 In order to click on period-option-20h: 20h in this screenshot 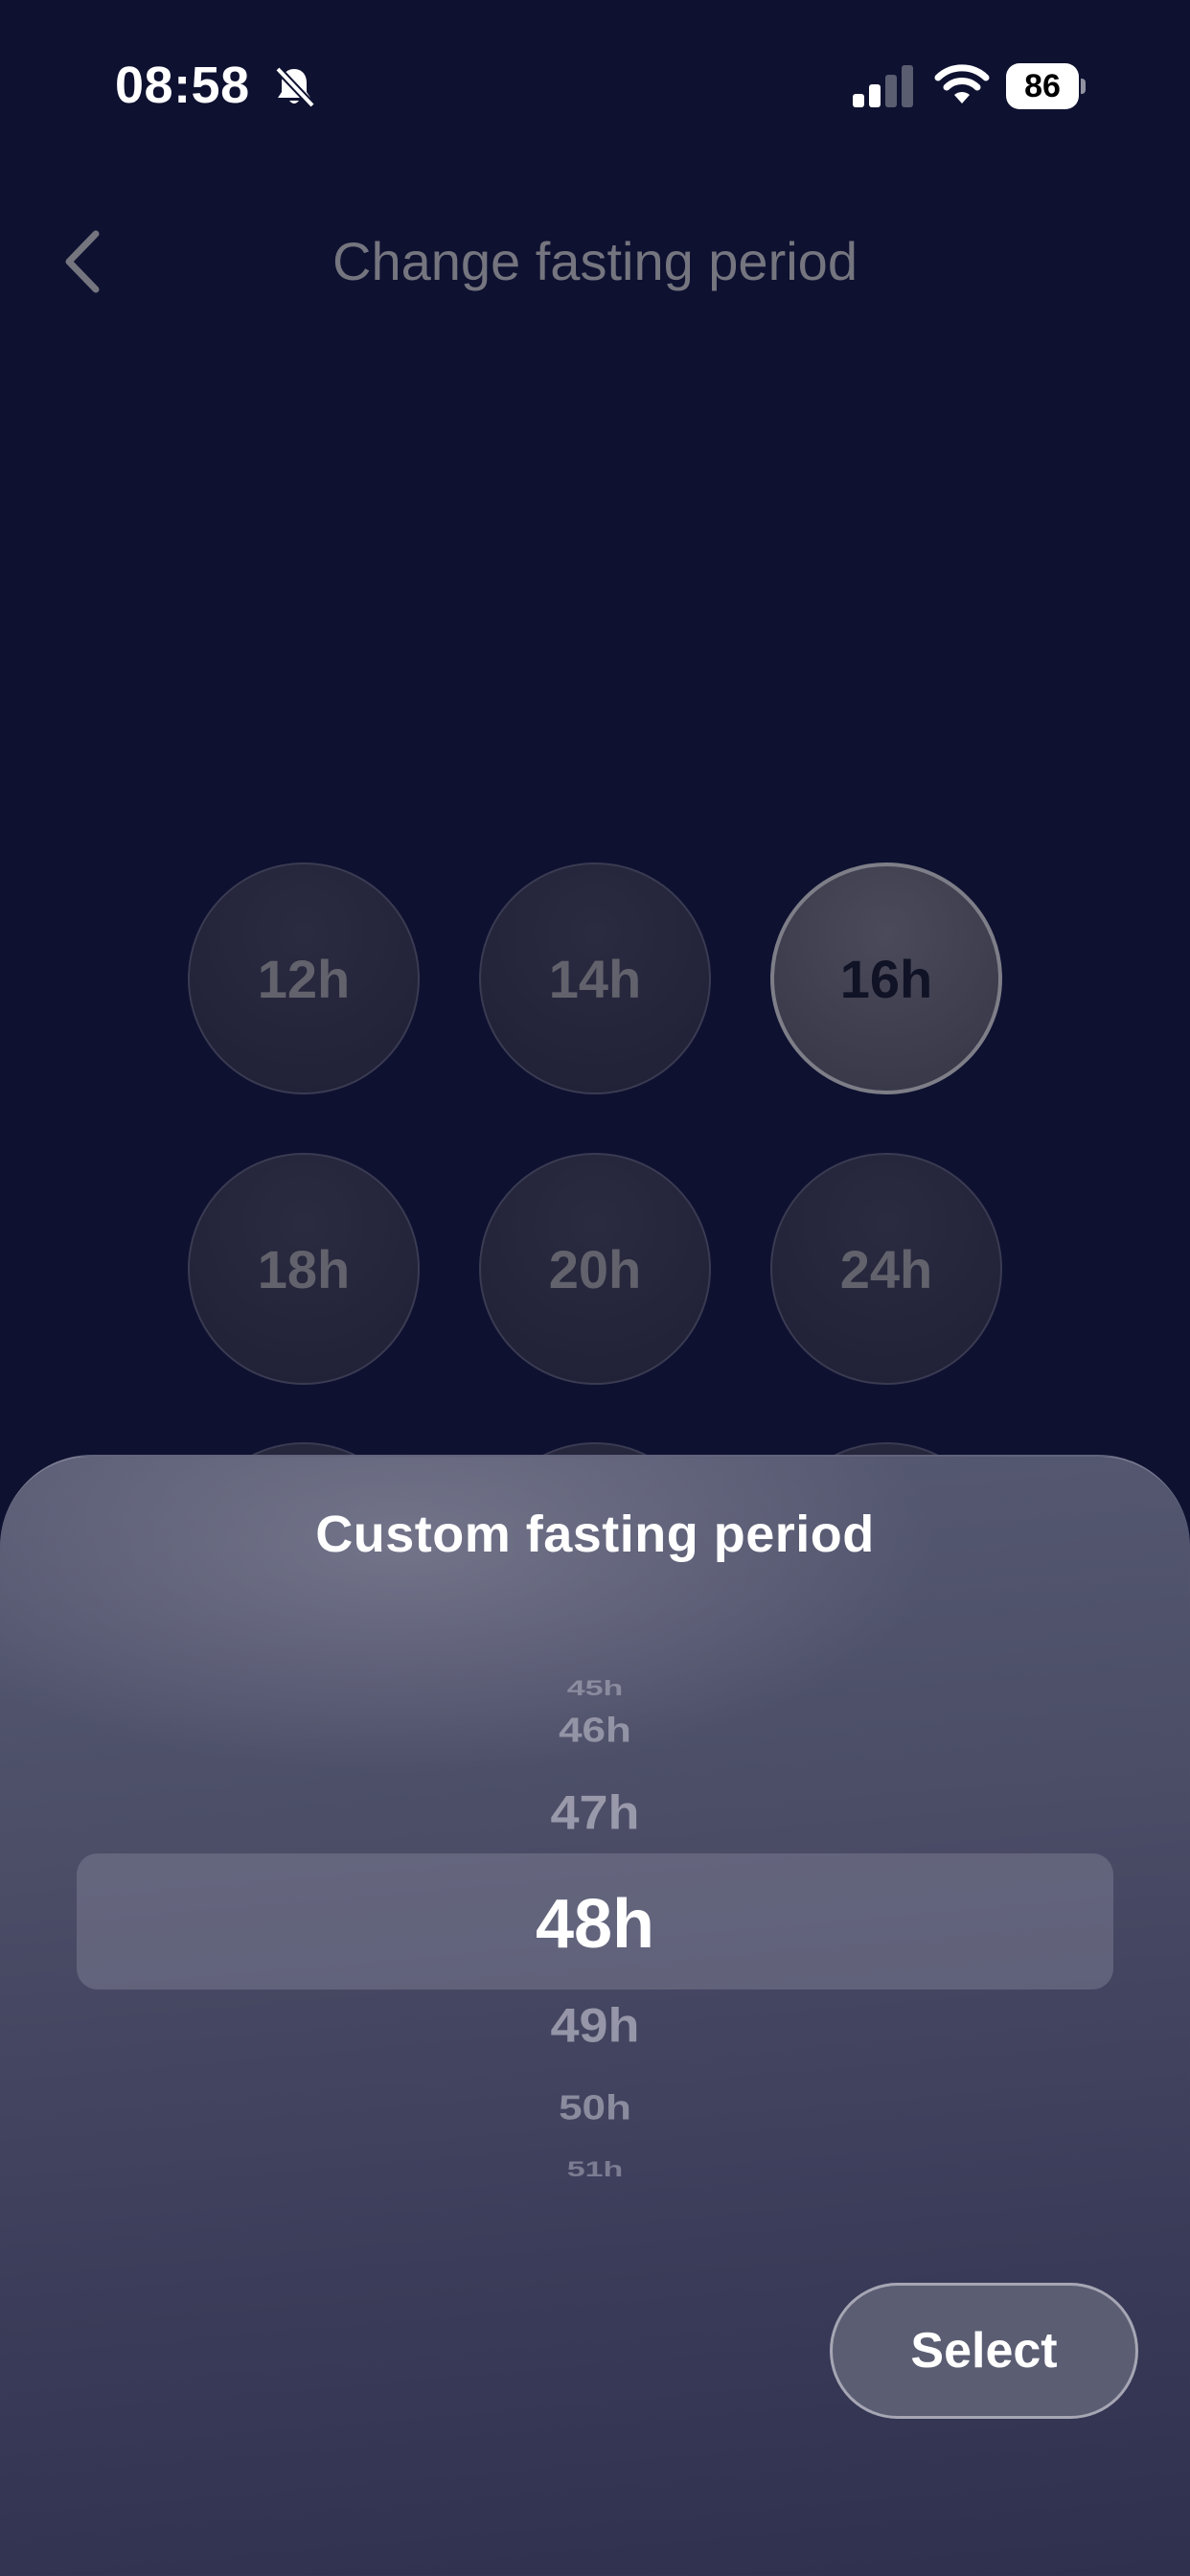, I will do `click(595, 1269)`.